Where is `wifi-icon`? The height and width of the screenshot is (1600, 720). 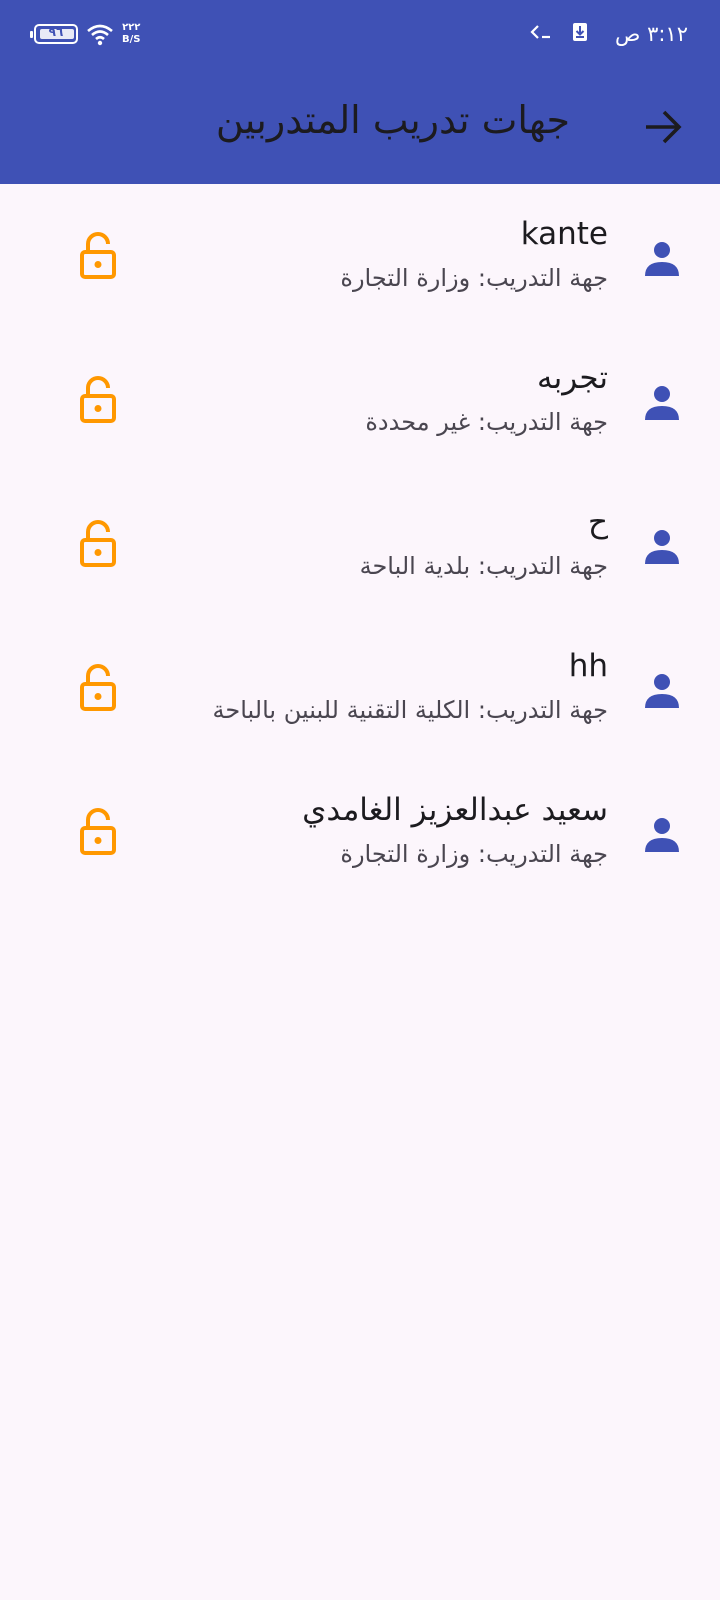
wifi-icon is located at coordinates (100, 35).